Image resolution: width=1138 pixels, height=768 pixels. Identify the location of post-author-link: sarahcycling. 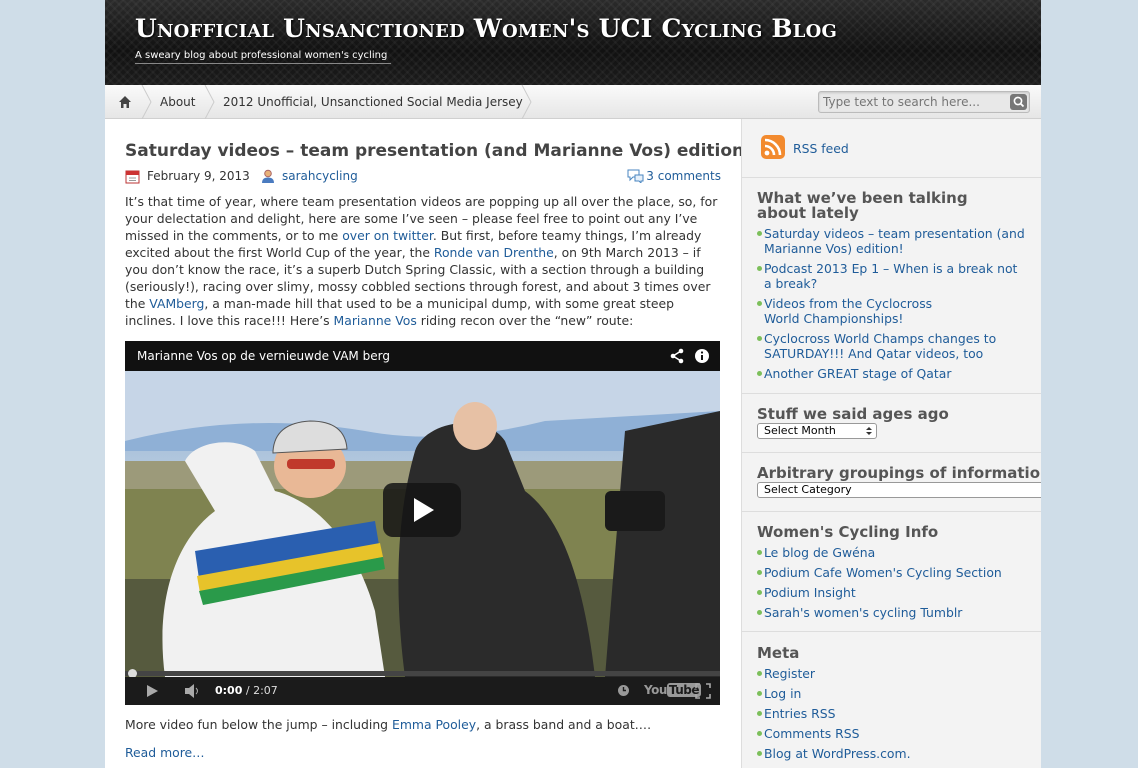
(320, 176).